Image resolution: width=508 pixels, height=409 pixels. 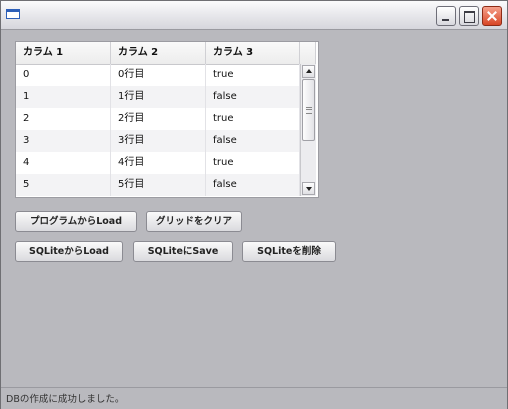 I want to click on load-from-program-button: プログラムからLoad, so click(x=76, y=221).